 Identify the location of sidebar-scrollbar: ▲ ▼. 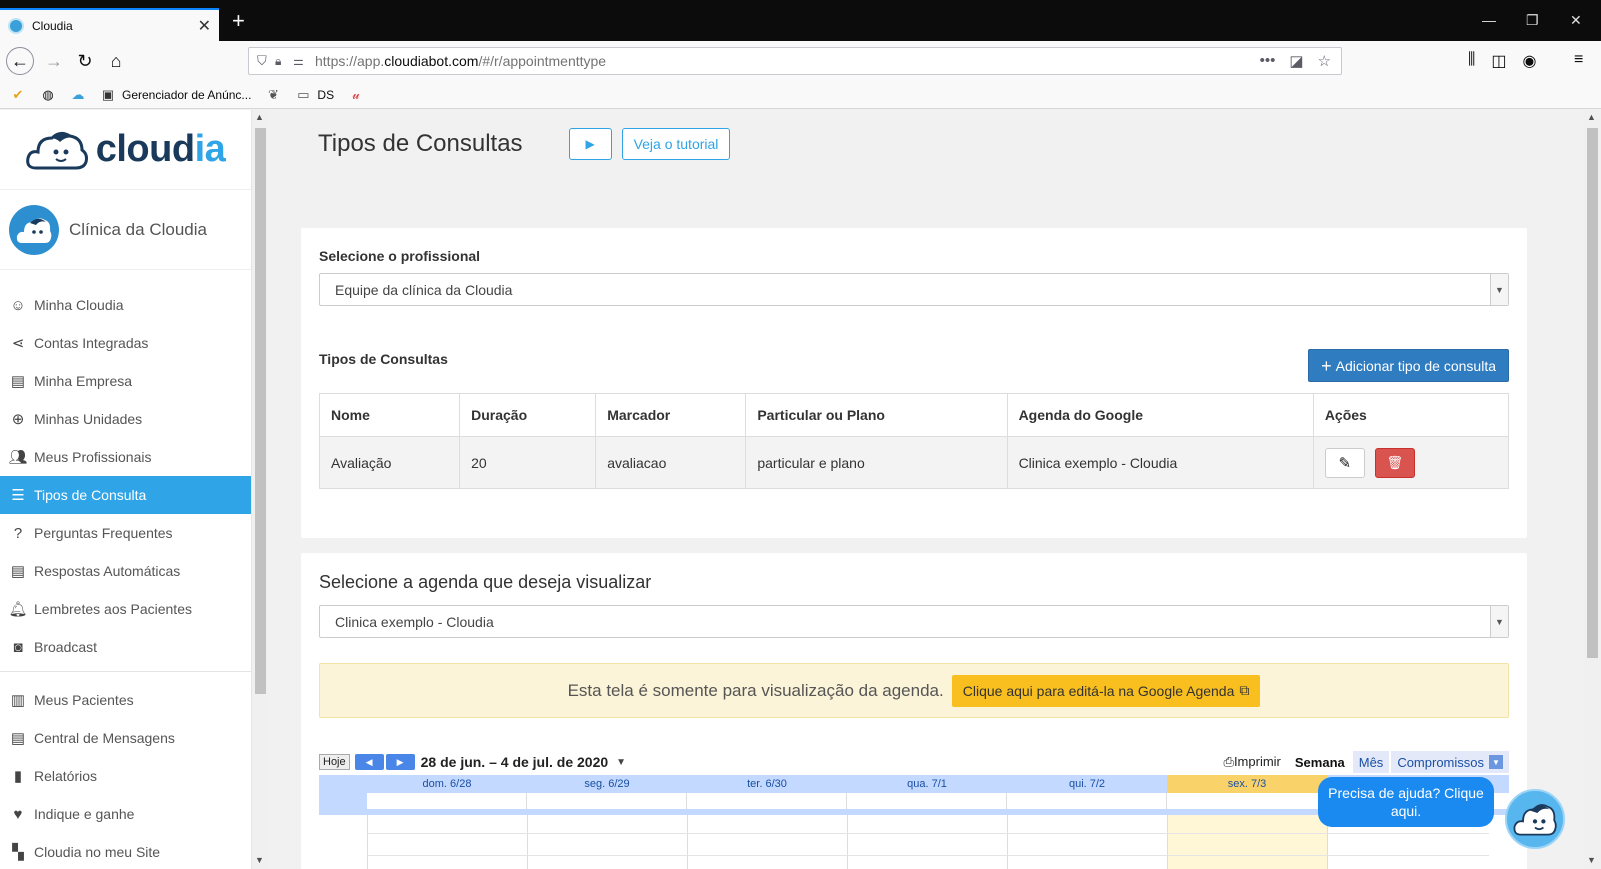
(260, 489).